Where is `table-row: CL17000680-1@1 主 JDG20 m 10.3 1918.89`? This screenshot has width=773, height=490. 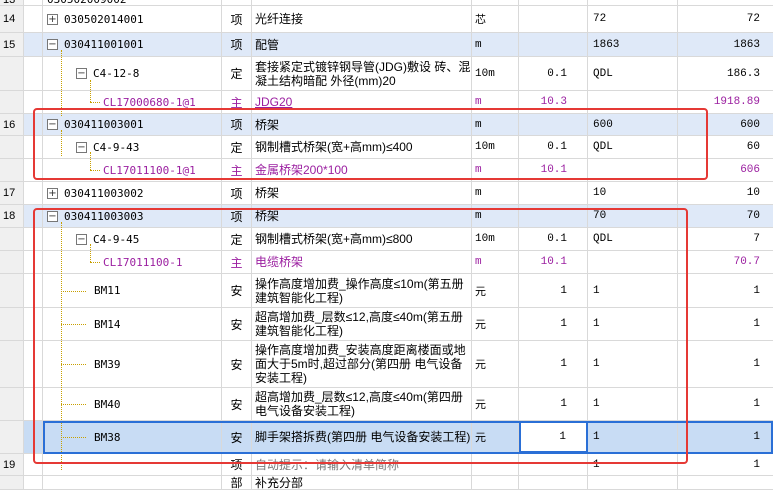
table-row: CL17000680-1@1 主 JDG20 m 10.3 1918.89 is located at coordinates (386, 102).